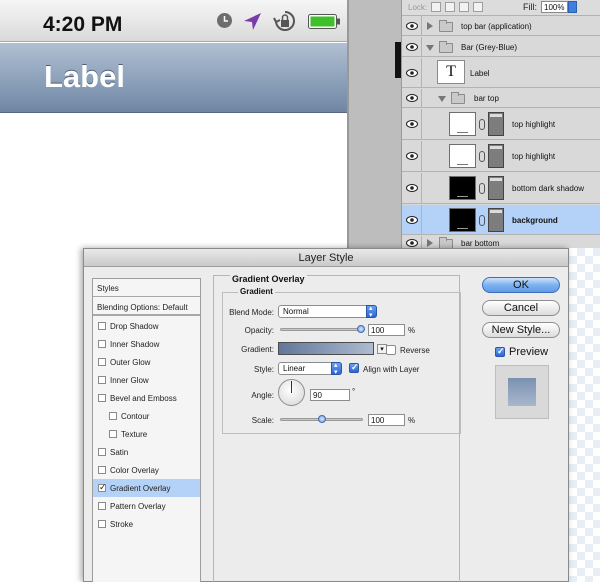 This screenshot has height=582, width=600. I want to click on style-item-inner-glow: Inner Glow, so click(146, 380).